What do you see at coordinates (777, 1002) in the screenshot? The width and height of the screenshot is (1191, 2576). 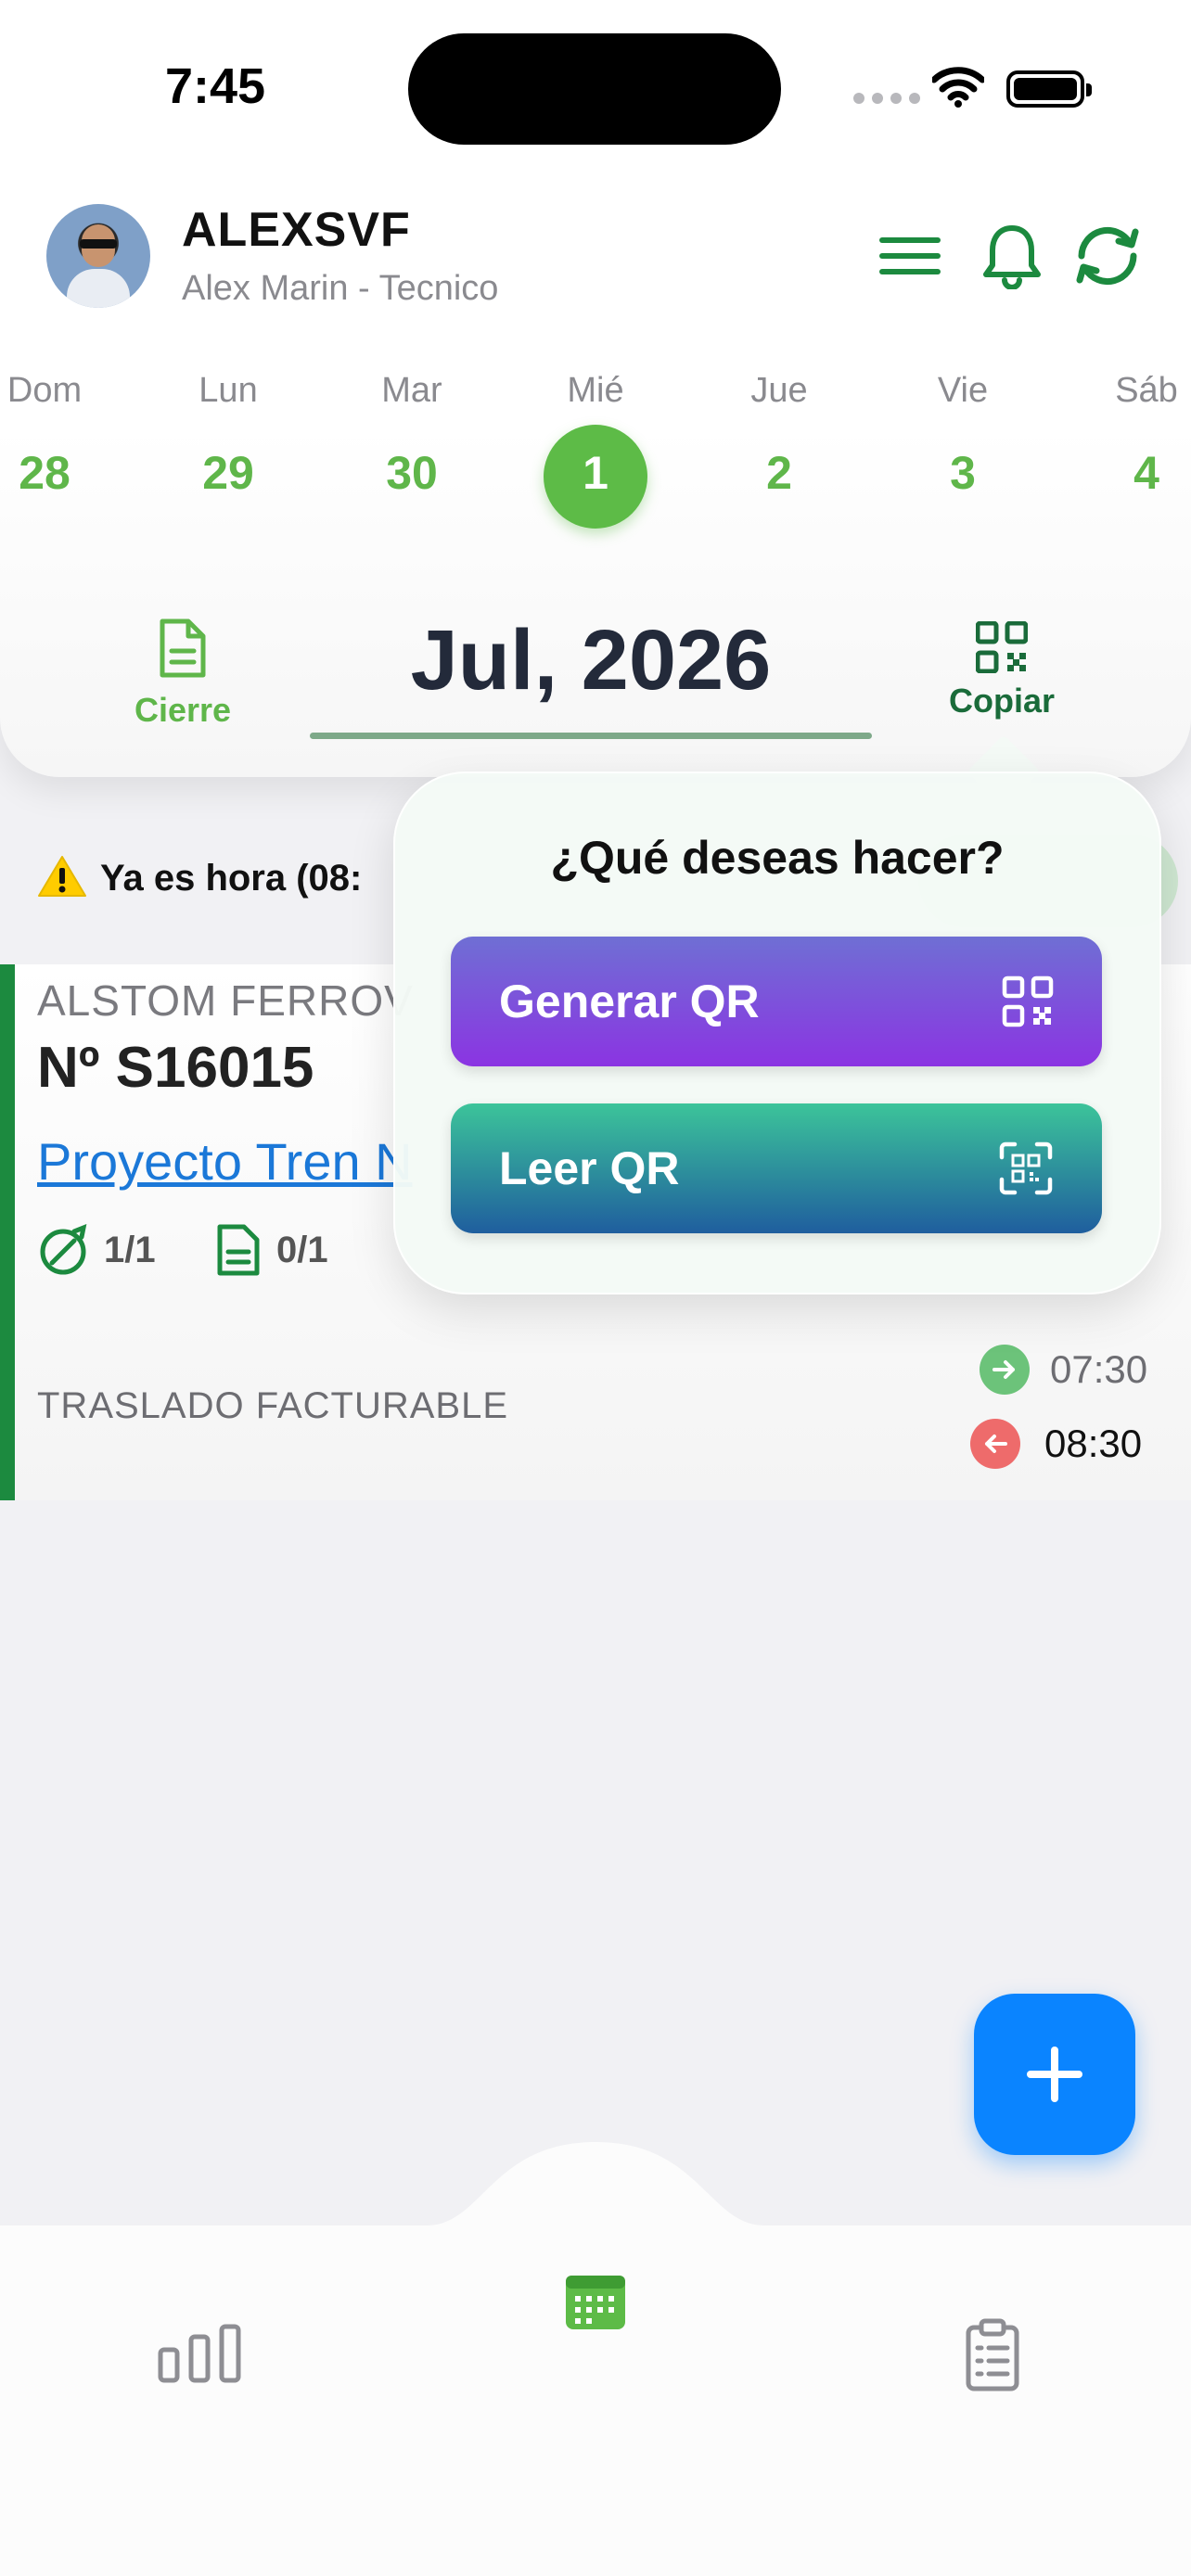 I see `generate-qr-button: Generar QR` at bounding box center [777, 1002].